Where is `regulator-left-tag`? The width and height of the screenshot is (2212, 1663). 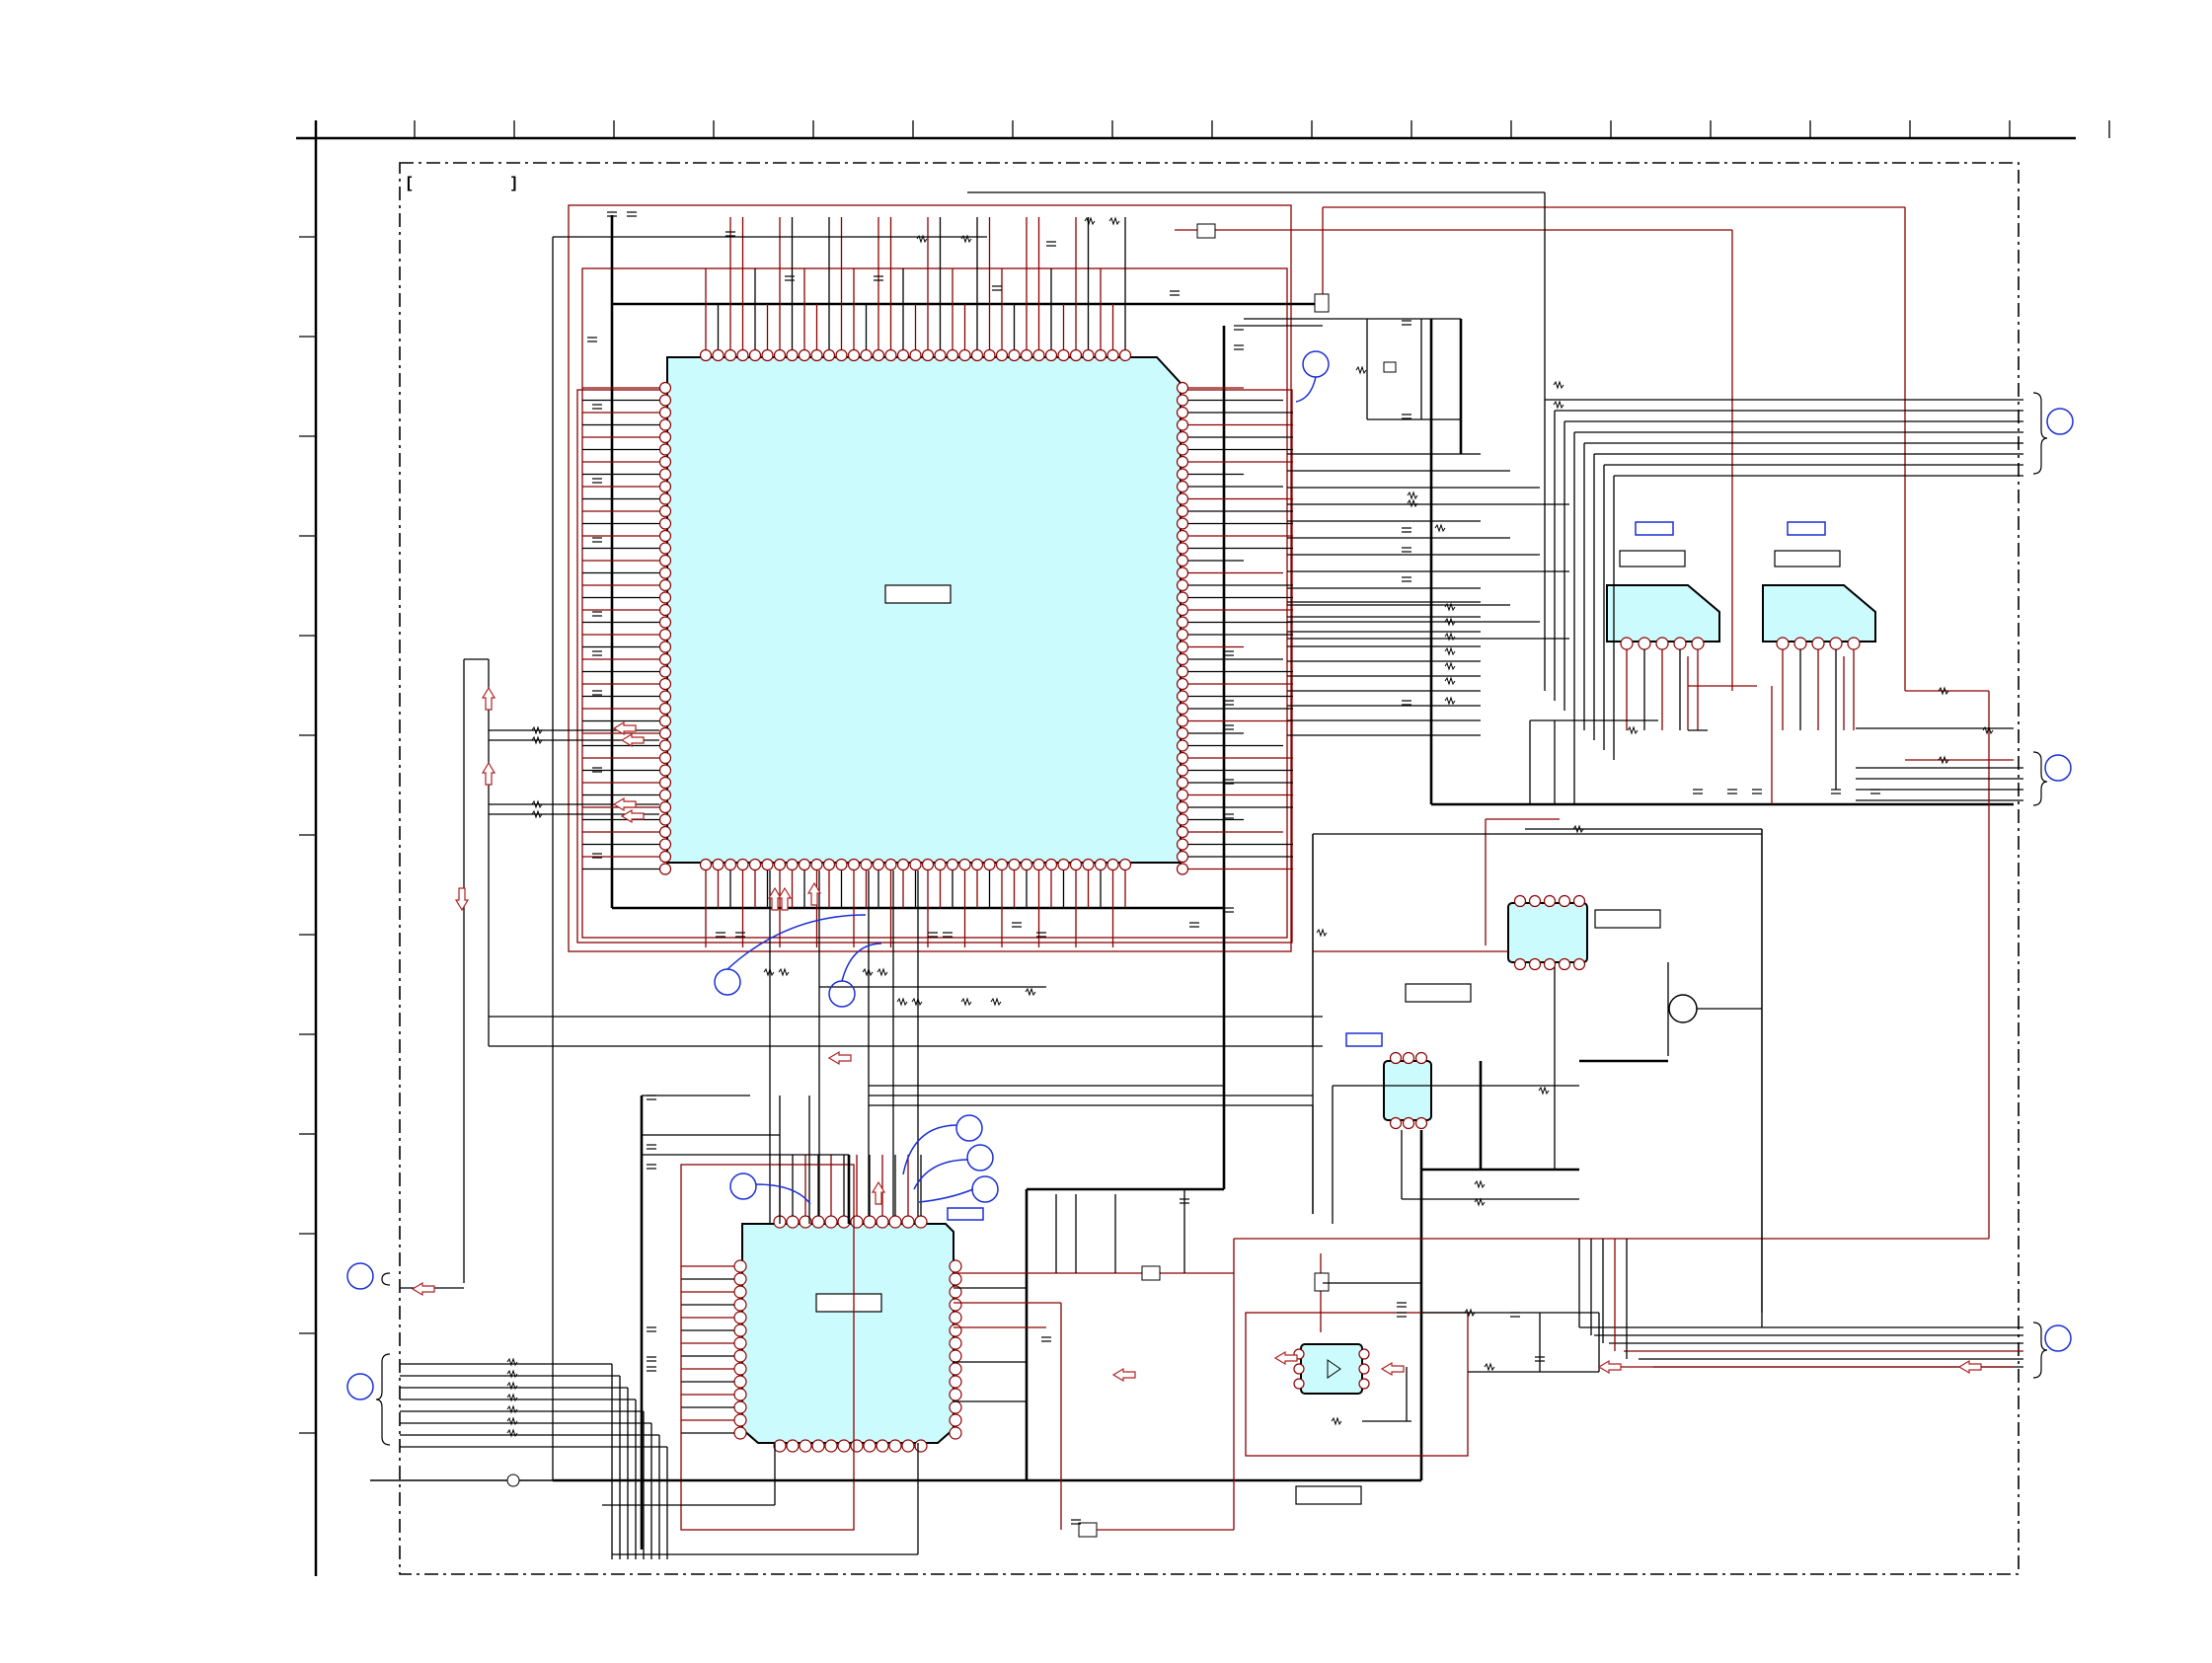 regulator-left-tag is located at coordinates (1654, 528).